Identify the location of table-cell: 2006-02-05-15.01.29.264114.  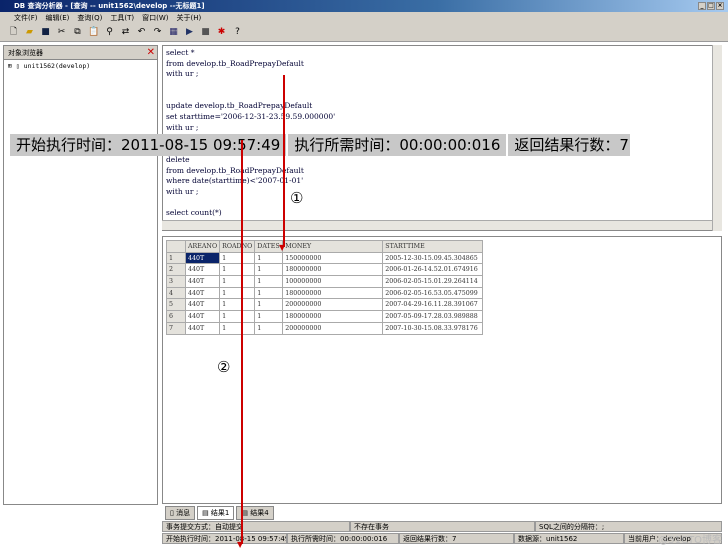
(433, 281).